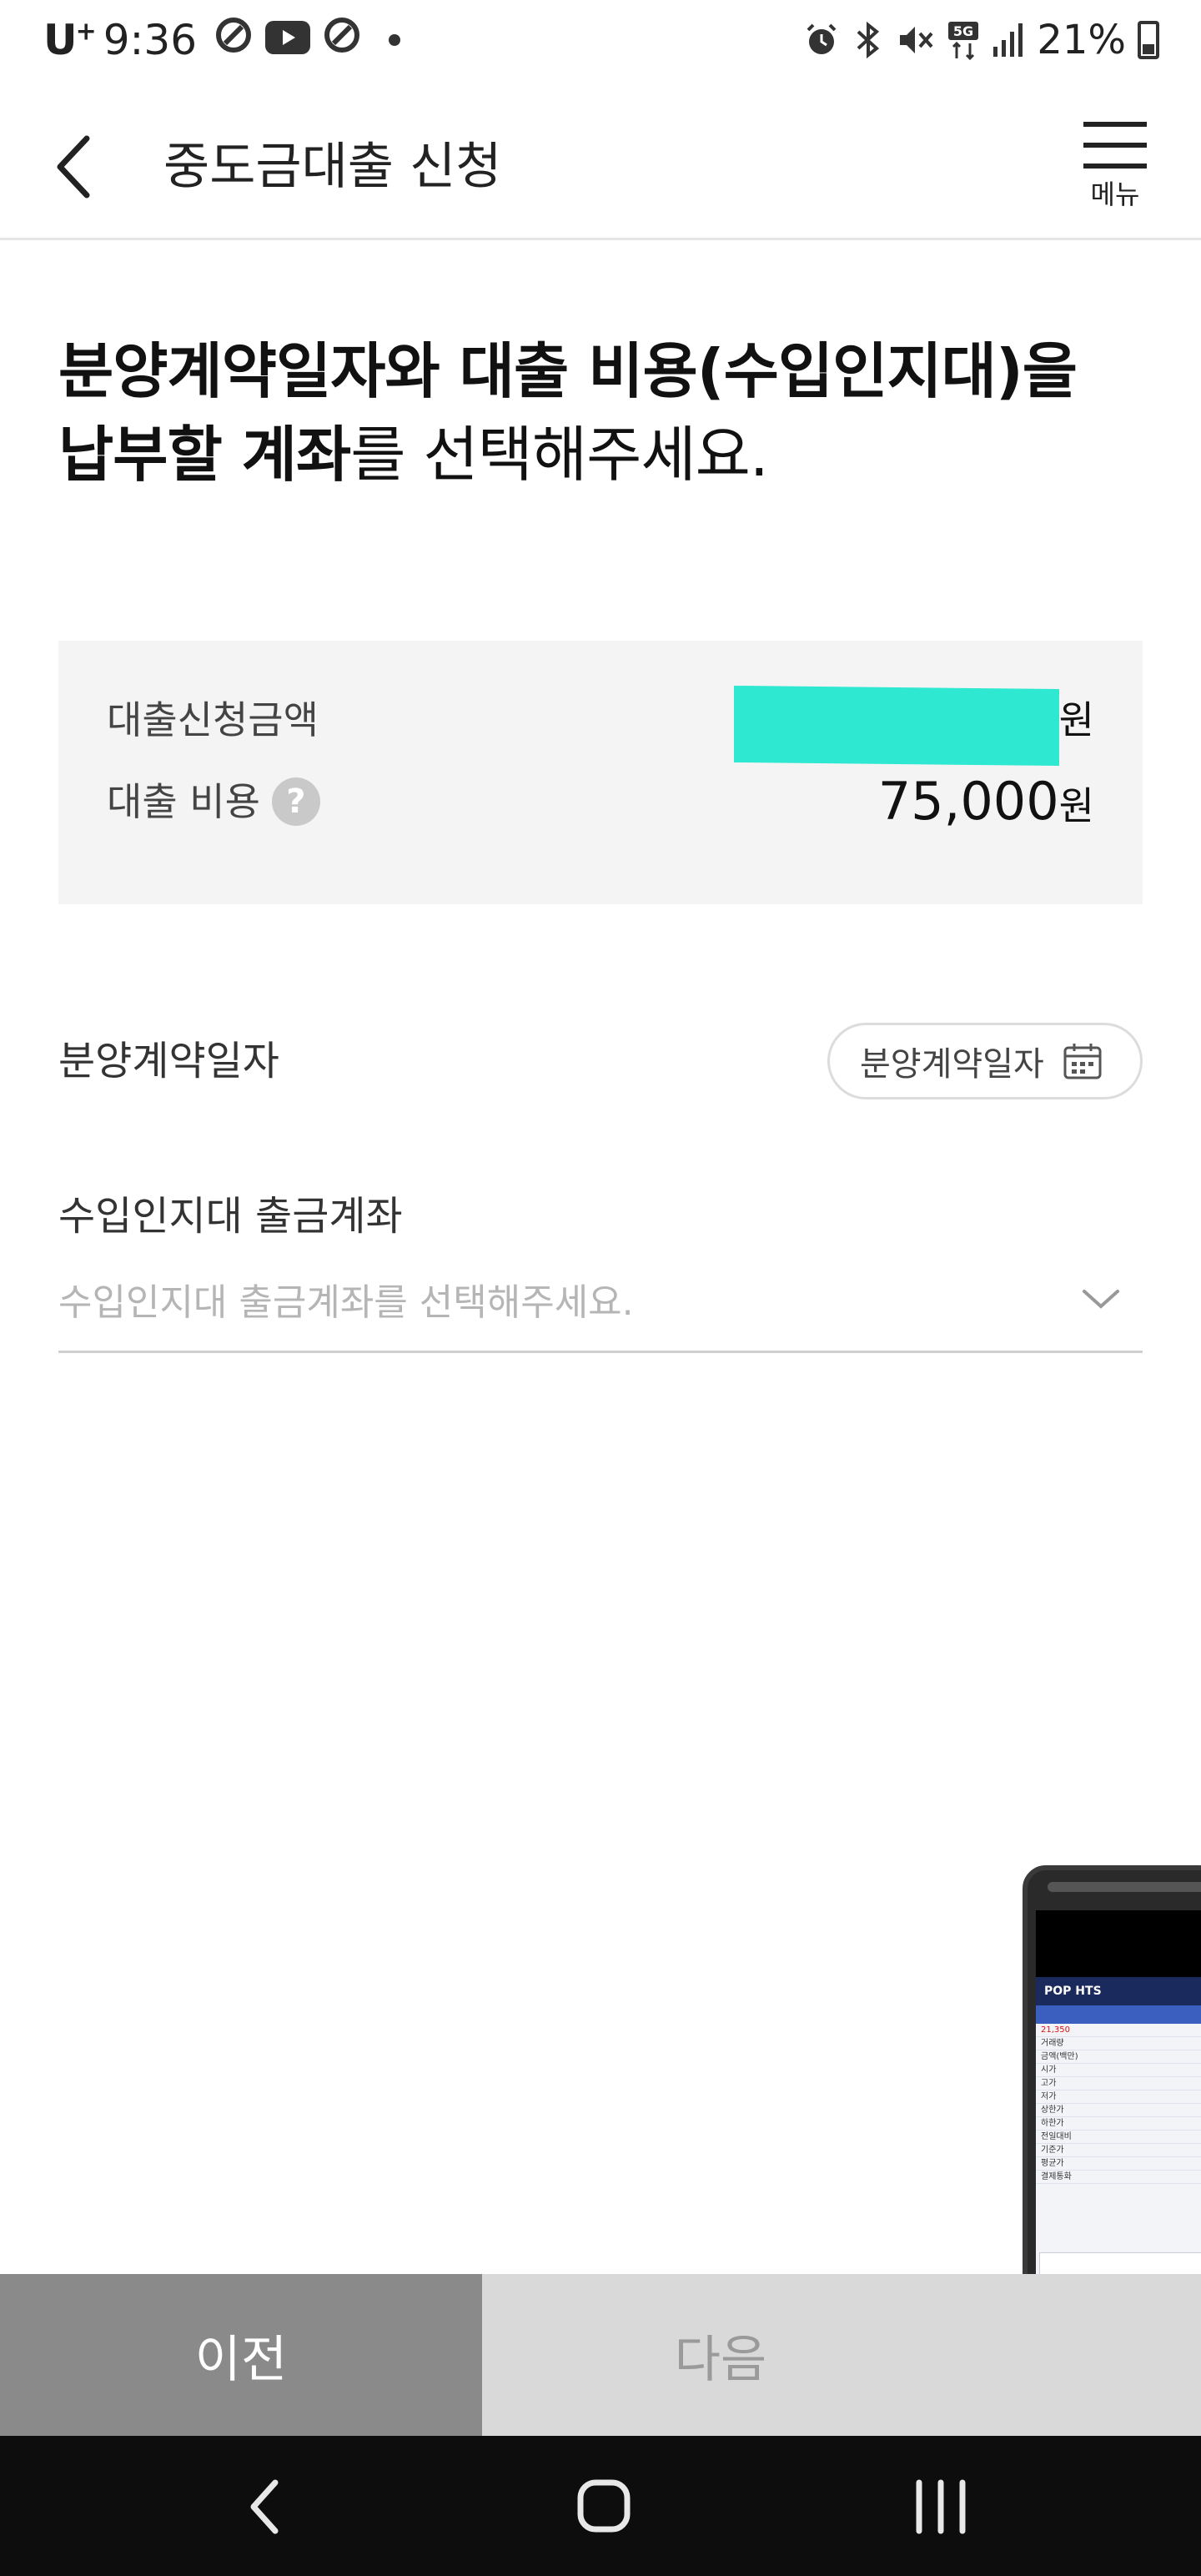 This screenshot has height=2576, width=1201. What do you see at coordinates (241, 2355) in the screenshot?
I see `previous-button: 이전` at bounding box center [241, 2355].